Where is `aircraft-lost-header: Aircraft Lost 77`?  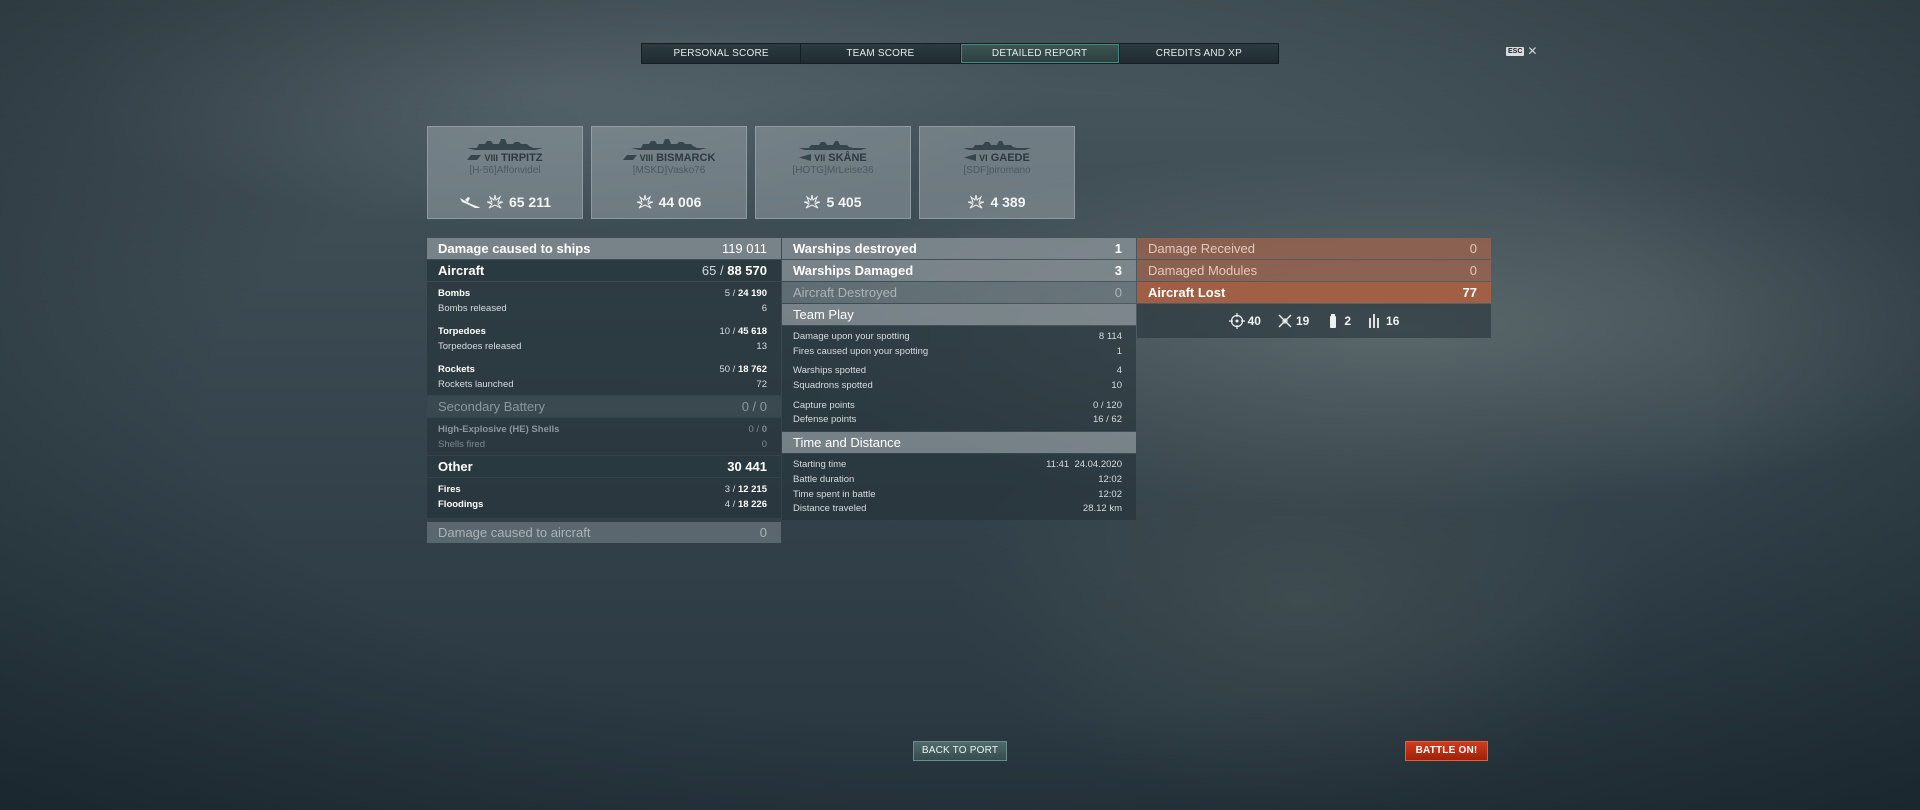
aircraft-lost-header: Aircraft Lost 77 is located at coordinates (1314, 292).